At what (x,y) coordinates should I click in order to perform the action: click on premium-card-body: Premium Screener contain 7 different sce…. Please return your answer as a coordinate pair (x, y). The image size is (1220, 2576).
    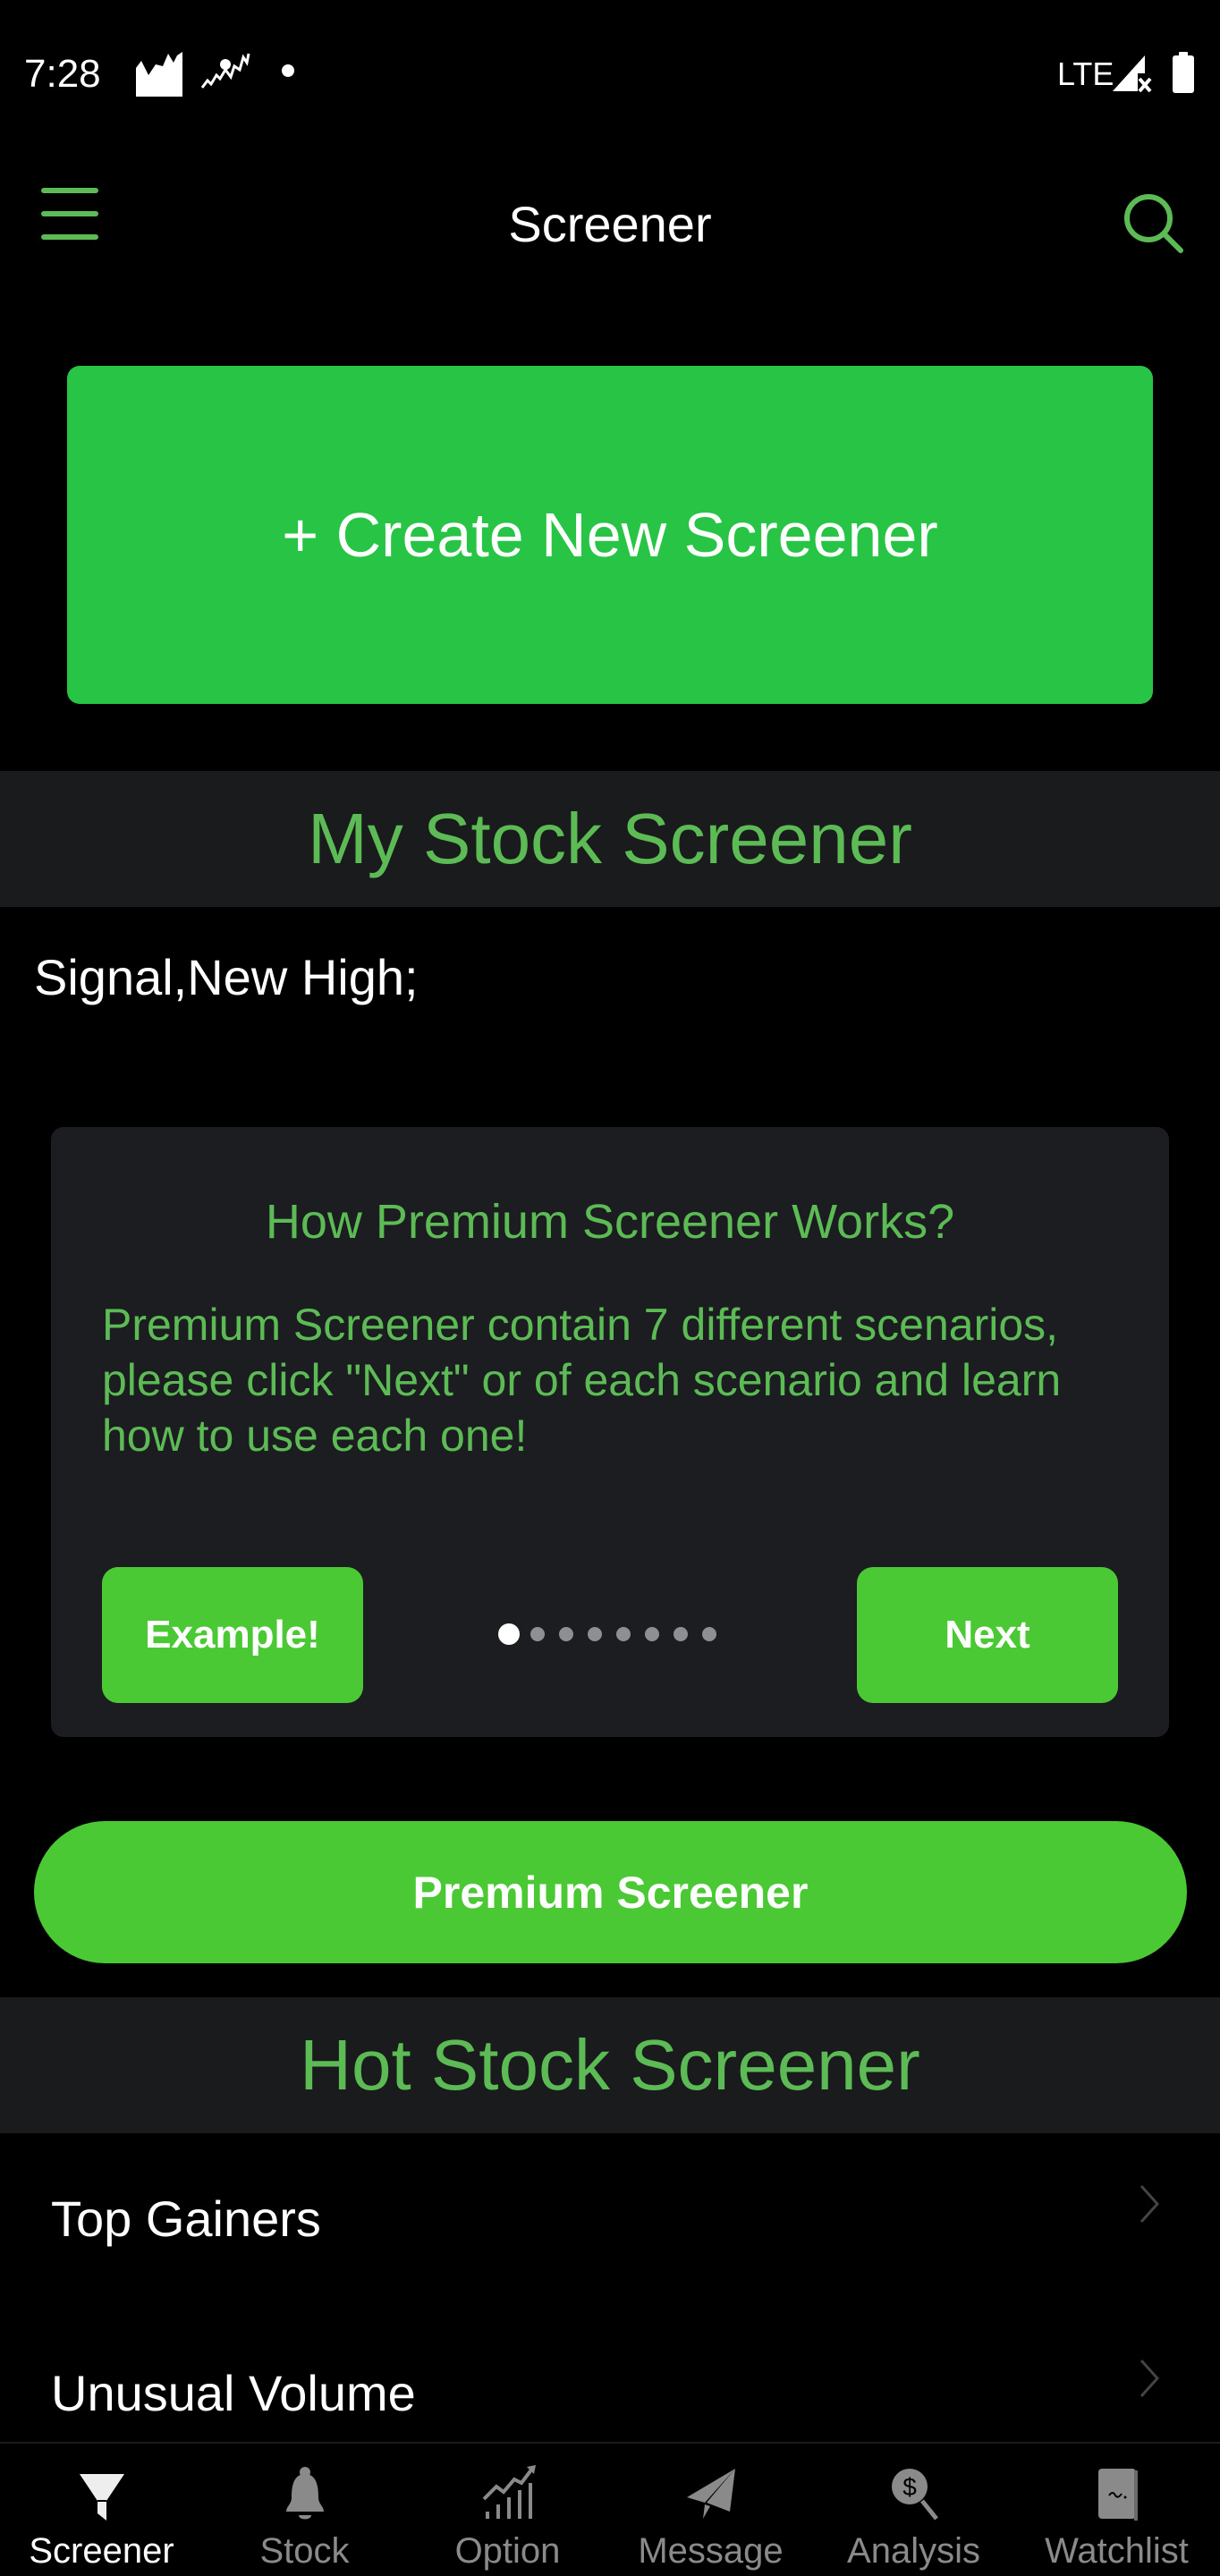
    Looking at the image, I should click on (582, 1380).